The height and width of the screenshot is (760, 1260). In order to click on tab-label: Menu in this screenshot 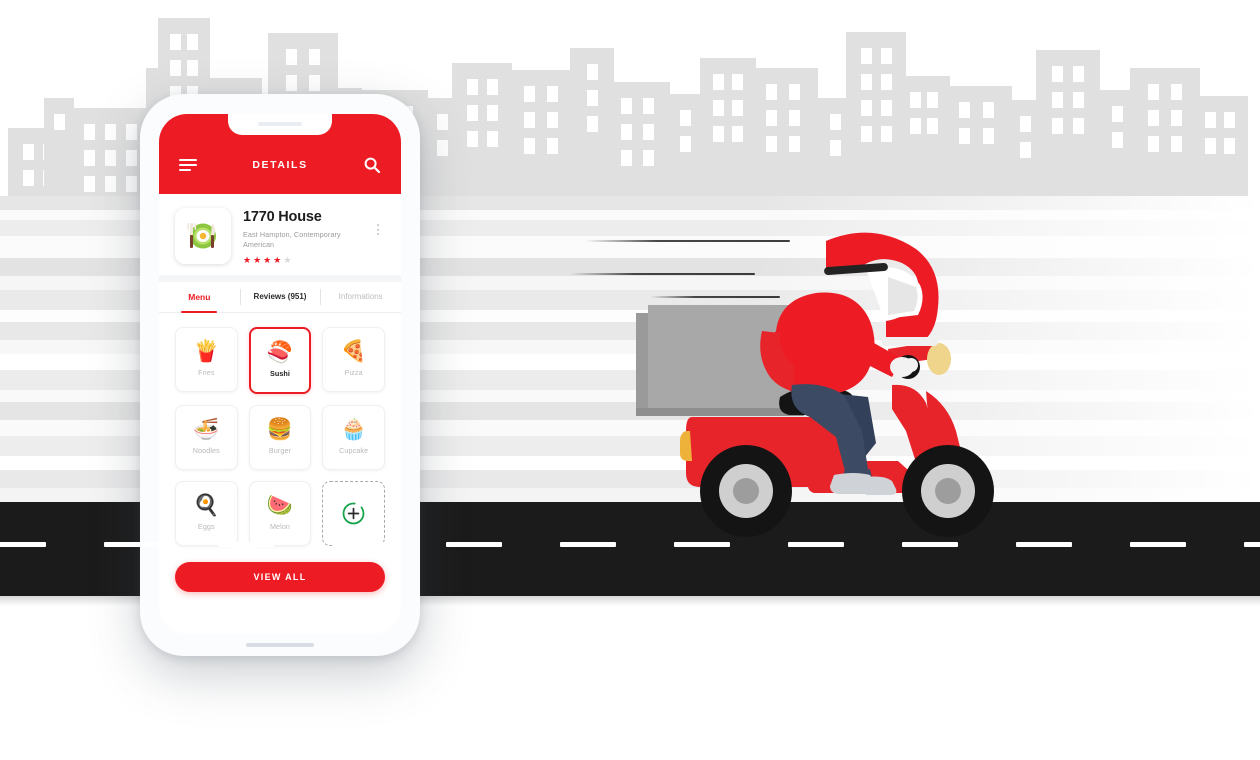, I will do `click(199, 296)`.